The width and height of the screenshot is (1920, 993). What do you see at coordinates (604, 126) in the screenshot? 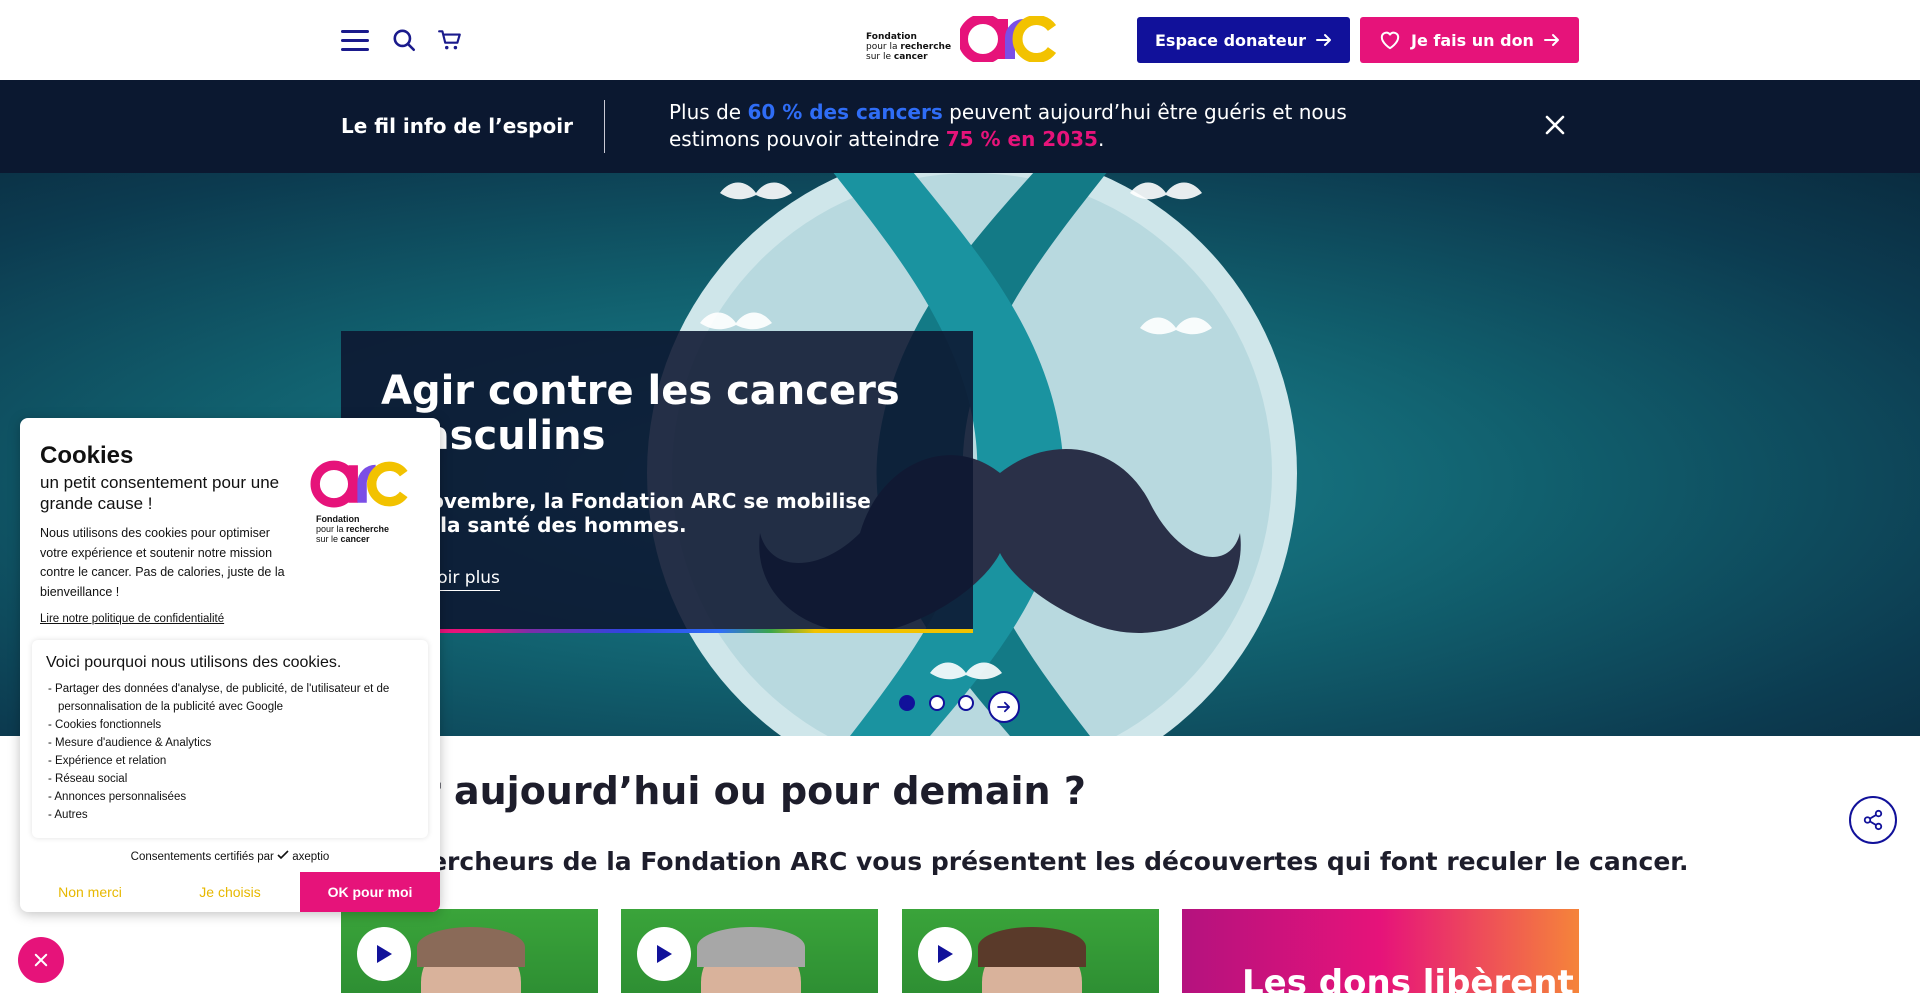
I see `divider` at bounding box center [604, 126].